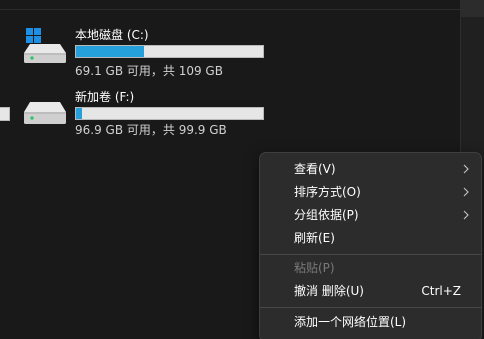 Image resolution: width=484 pixels, height=339 pixels. Describe the element at coordinates (370, 169) in the screenshot. I see `menu-item-view: 查看(V)` at that location.